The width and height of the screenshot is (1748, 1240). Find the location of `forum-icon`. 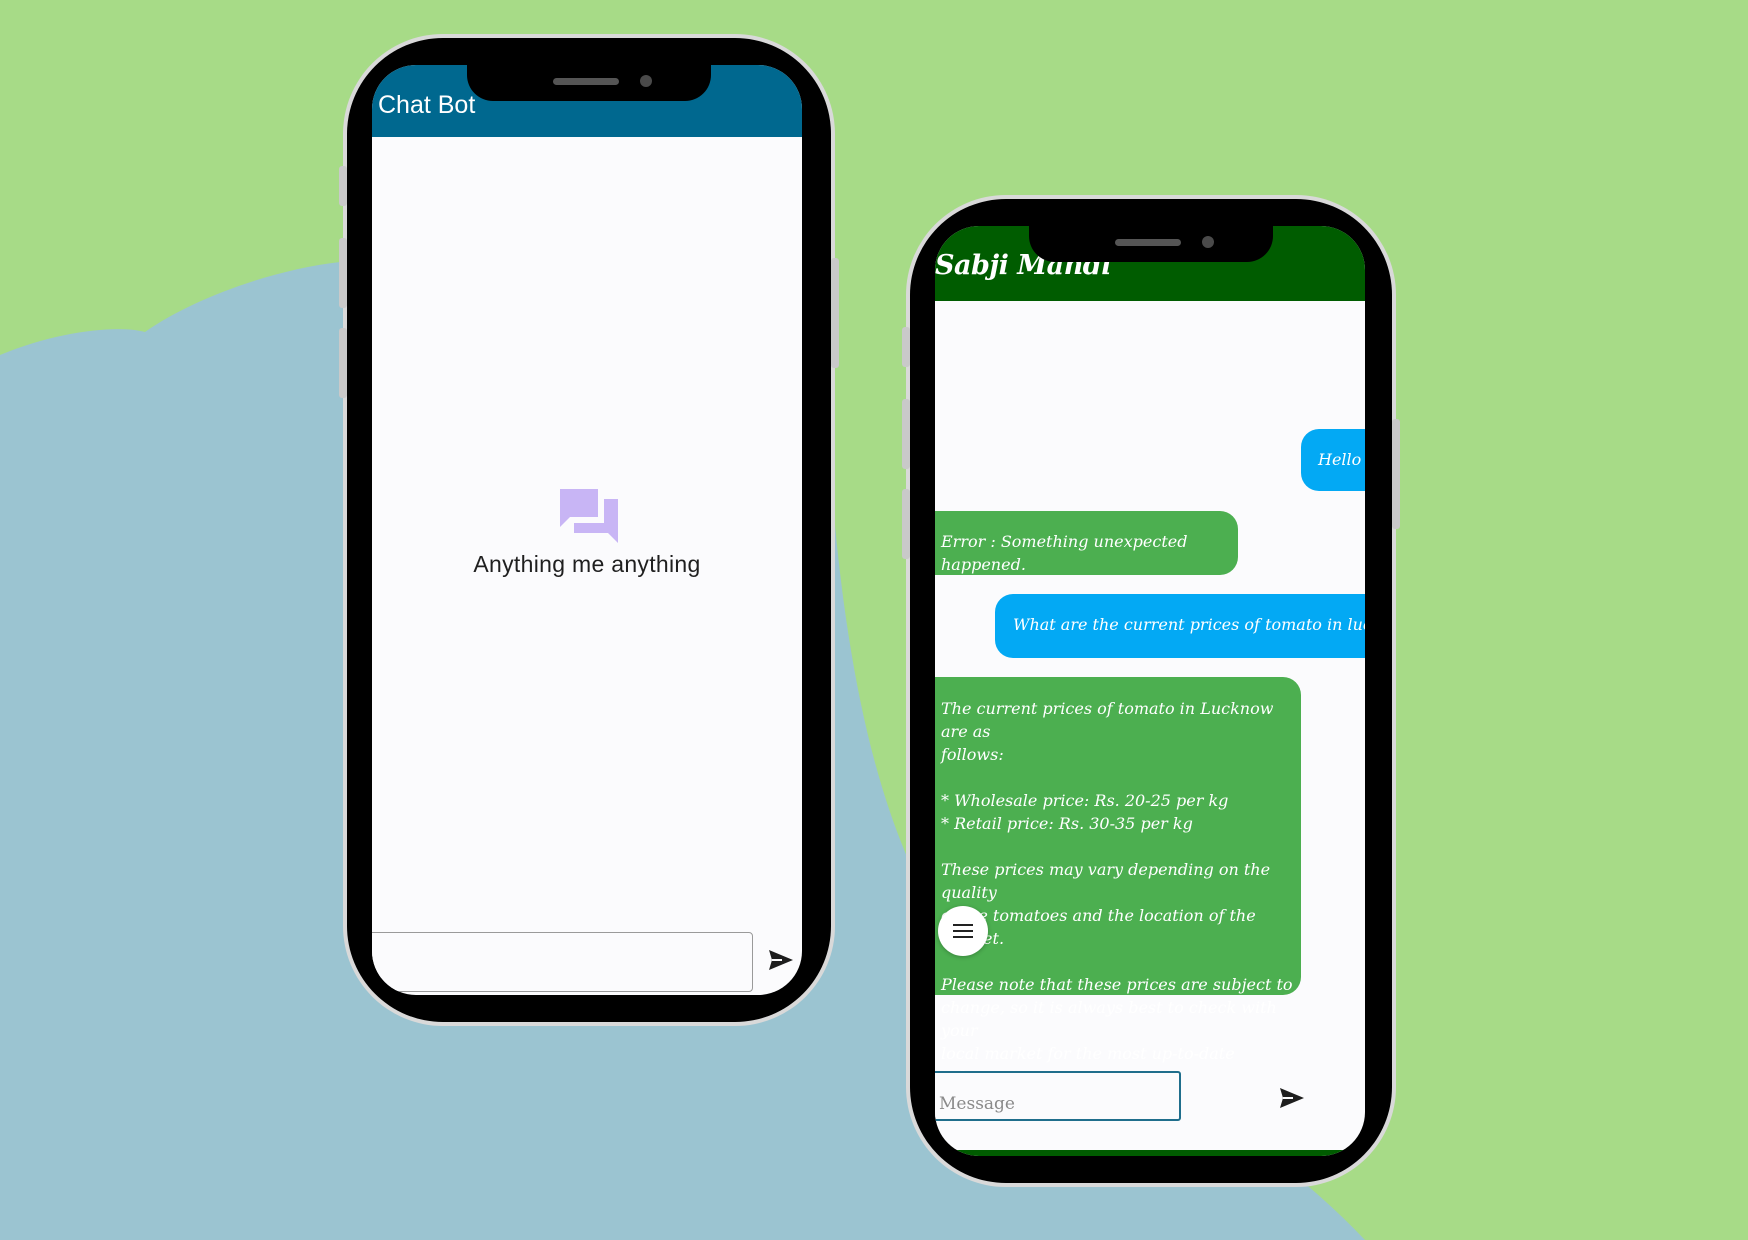

forum-icon is located at coordinates (589, 516).